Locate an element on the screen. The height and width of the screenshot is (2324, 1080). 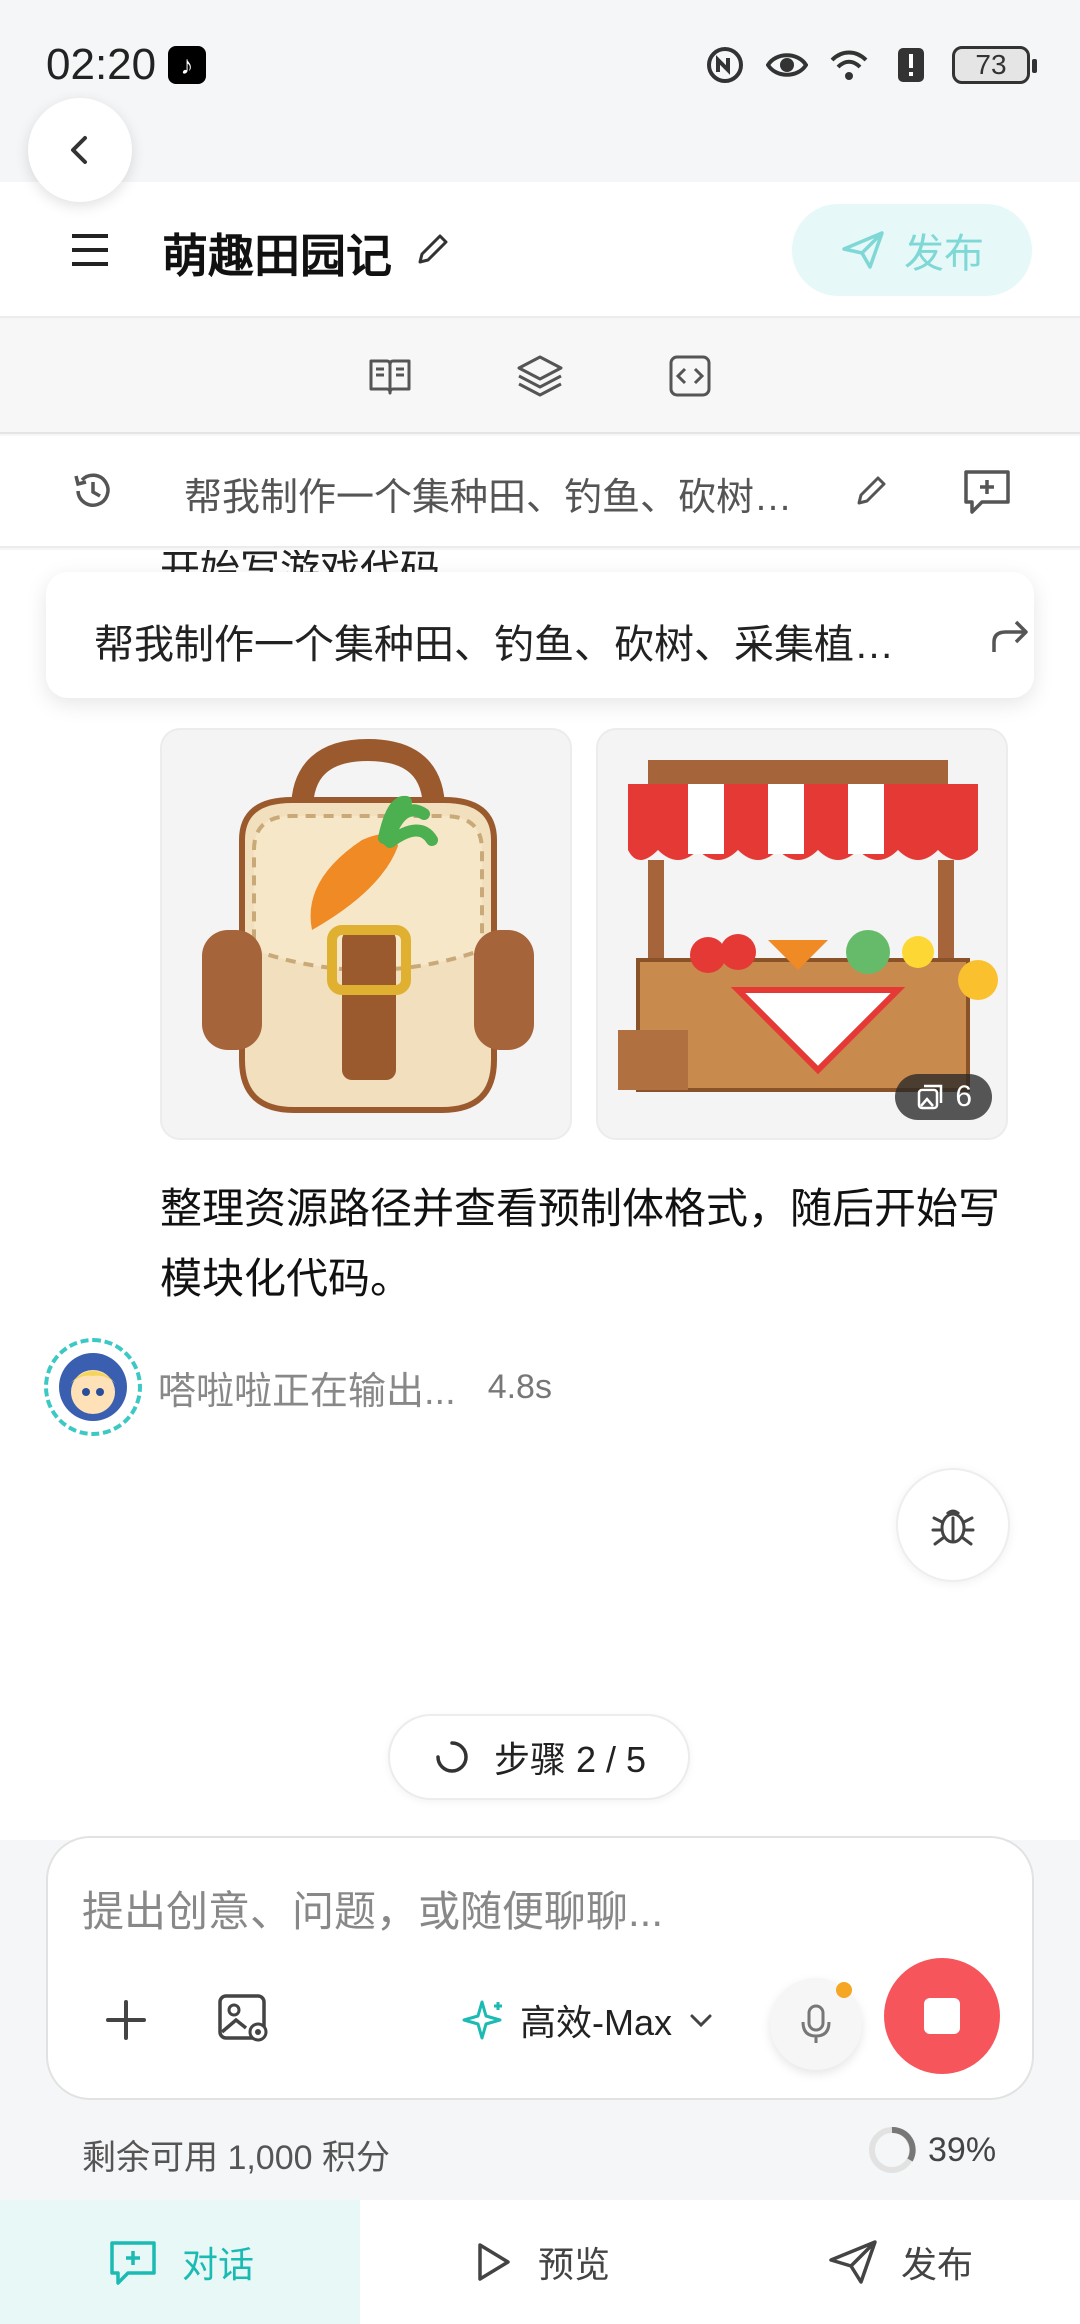
wifi-icon is located at coordinates (849, 65).